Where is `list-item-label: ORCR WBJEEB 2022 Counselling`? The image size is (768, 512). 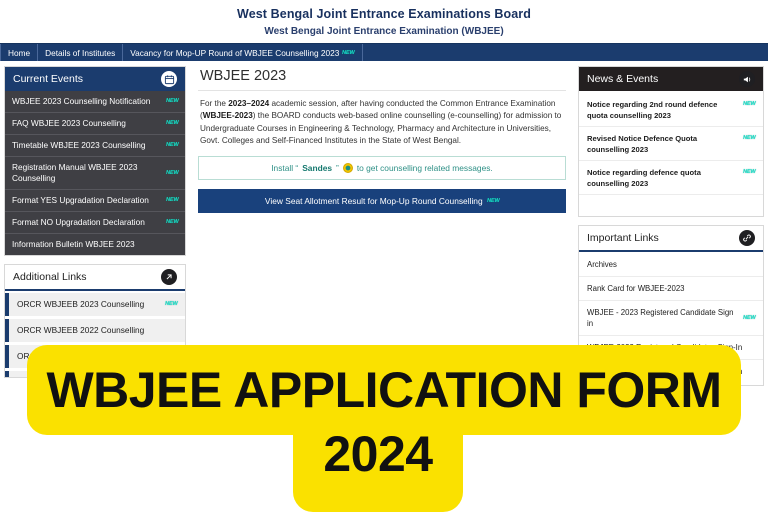
list-item-label: ORCR WBJEEB 2022 Counselling is located at coordinates (81, 330).